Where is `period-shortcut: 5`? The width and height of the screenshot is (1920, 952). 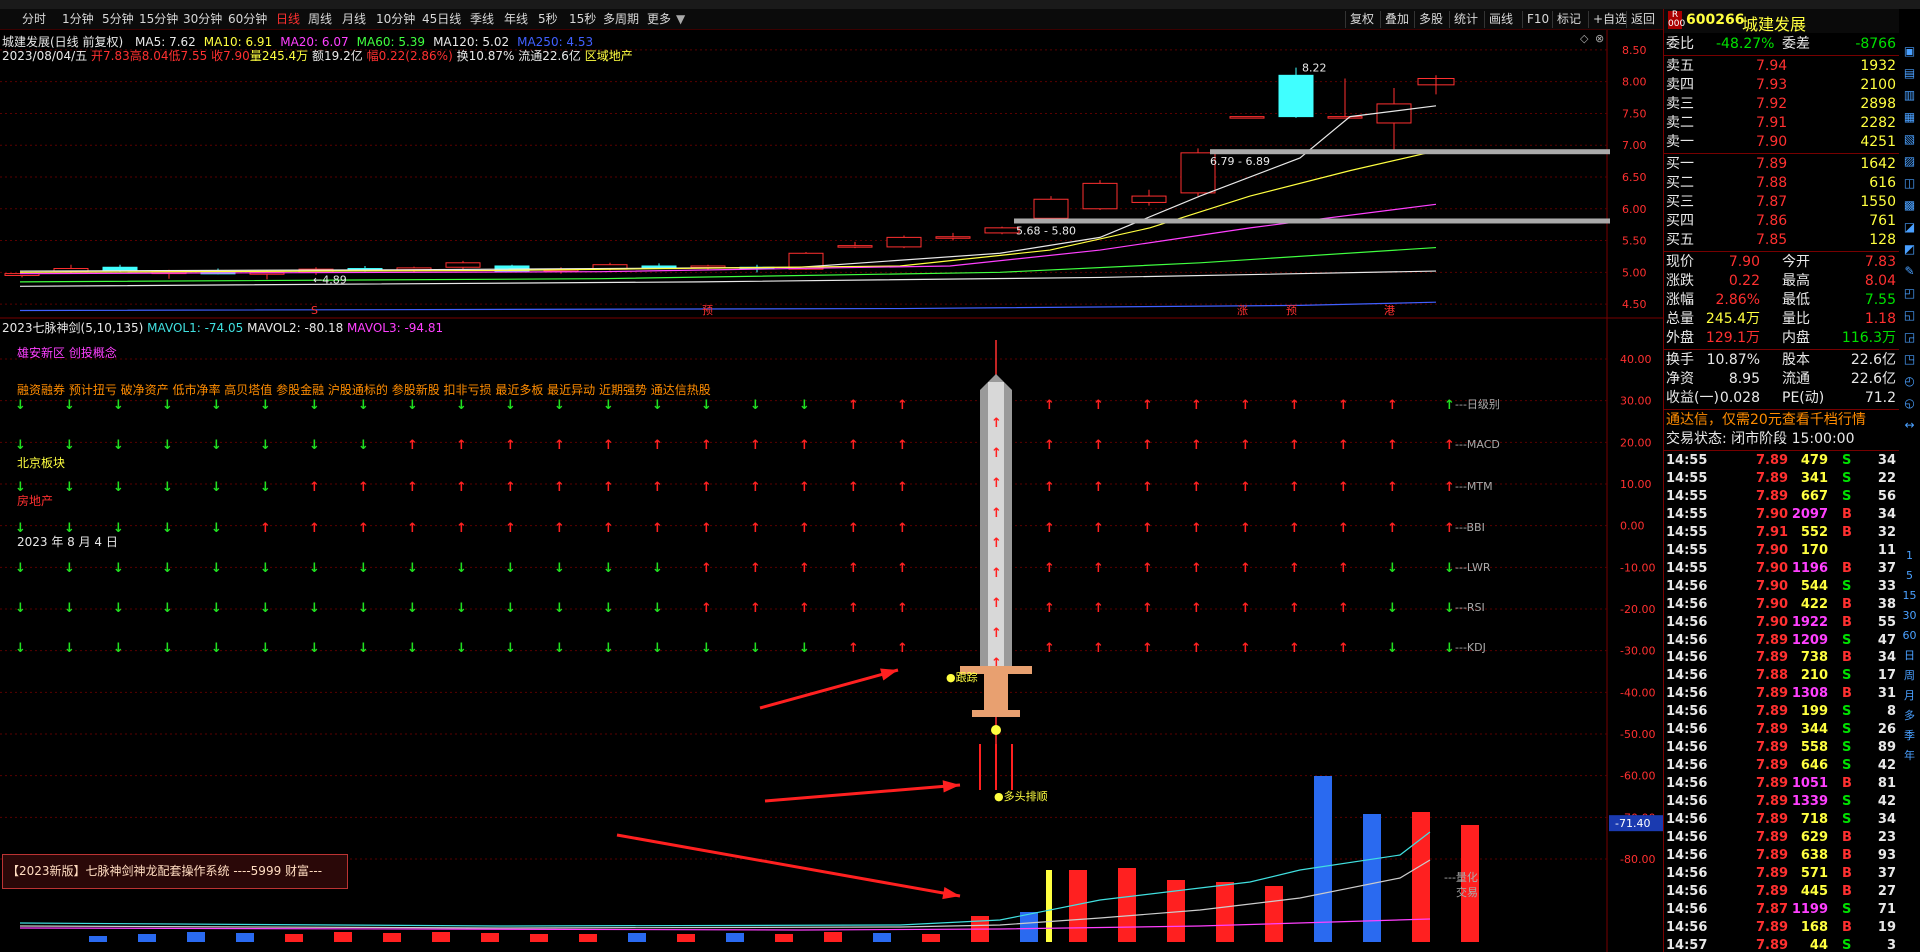
period-shortcut: 5 is located at coordinates (1909, 575).